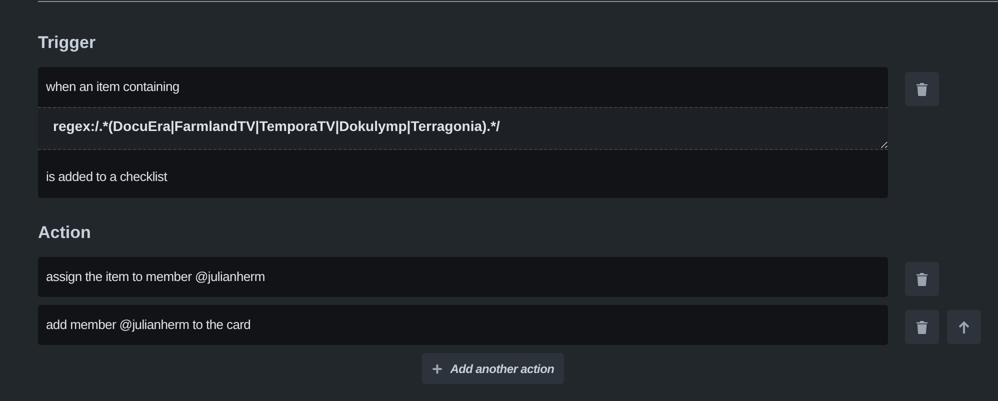  Describe the element at coordinates (437, 369) in the screenshot. I see `plus-icon: +` at that location.